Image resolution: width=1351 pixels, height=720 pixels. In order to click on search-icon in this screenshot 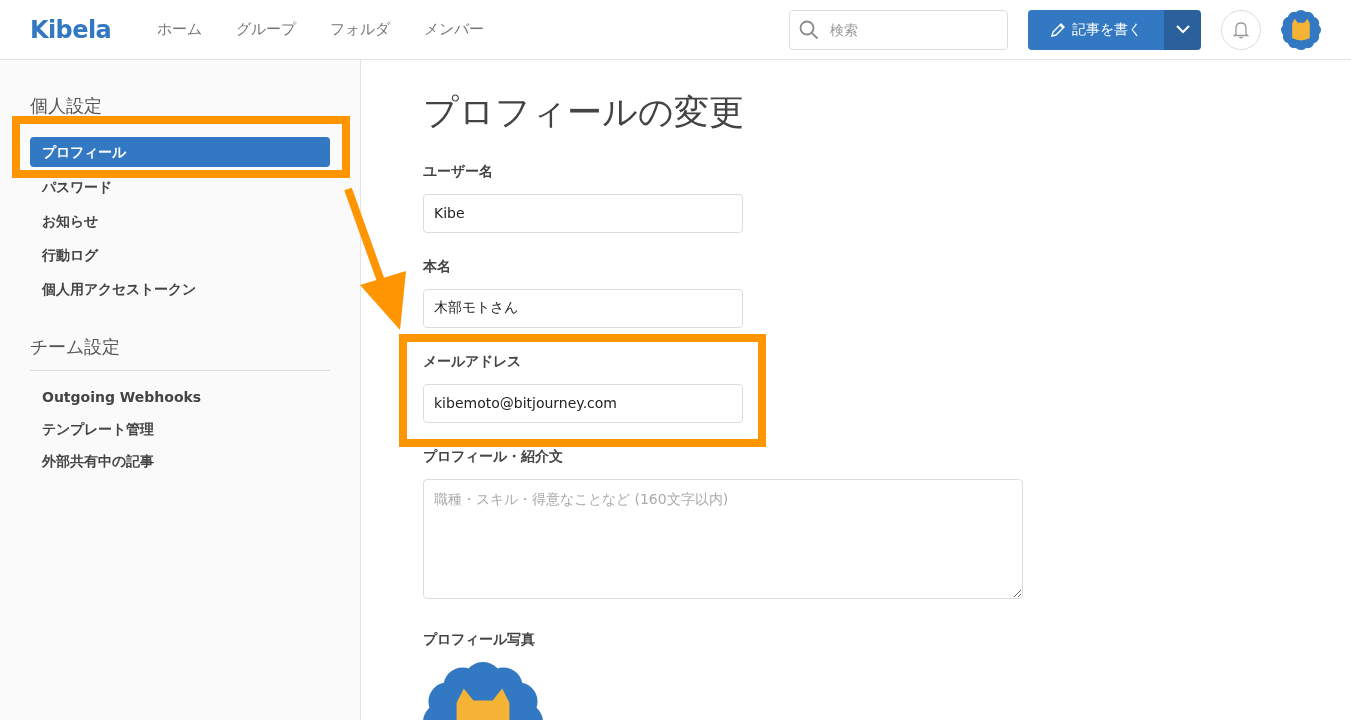, I will do `click(809, 29)`.